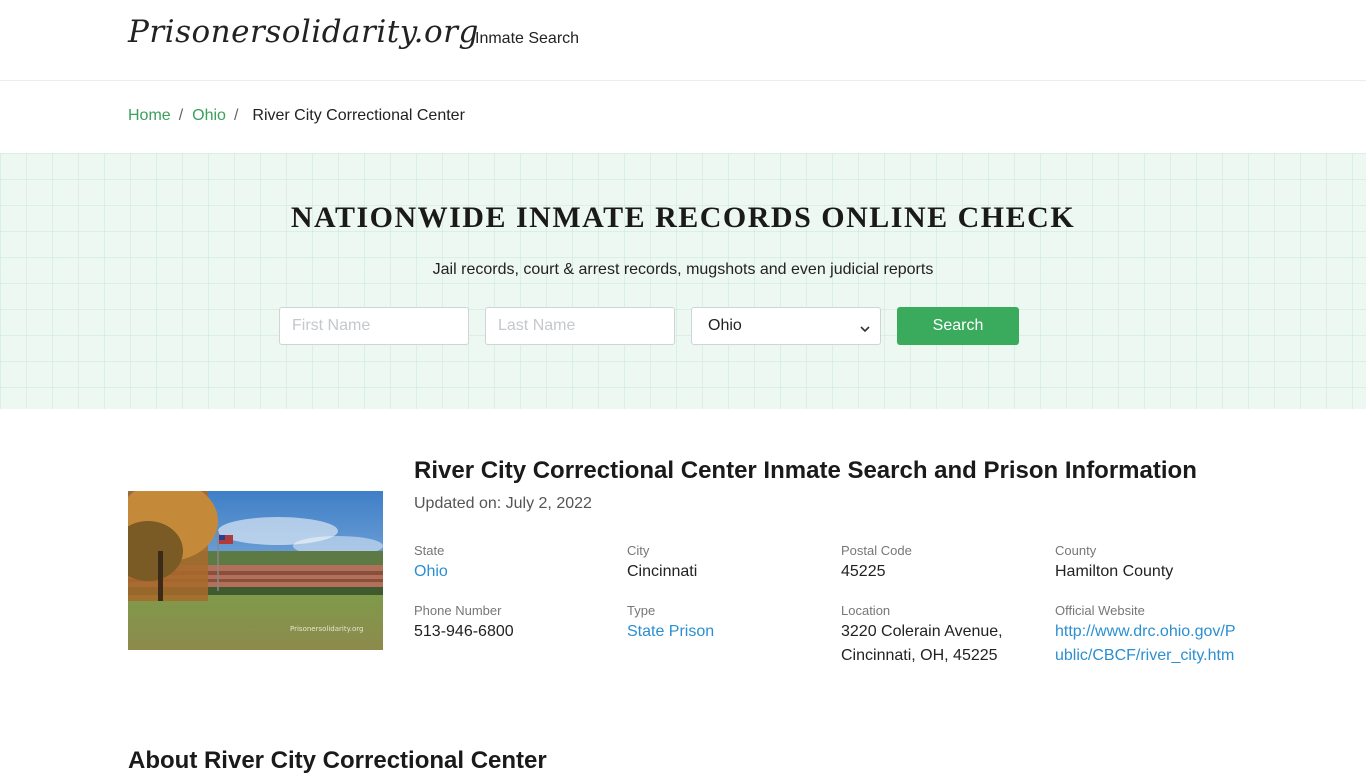 This screenshot has width=1366, height=775. I want to click on info-label: State, so click(429, 550).